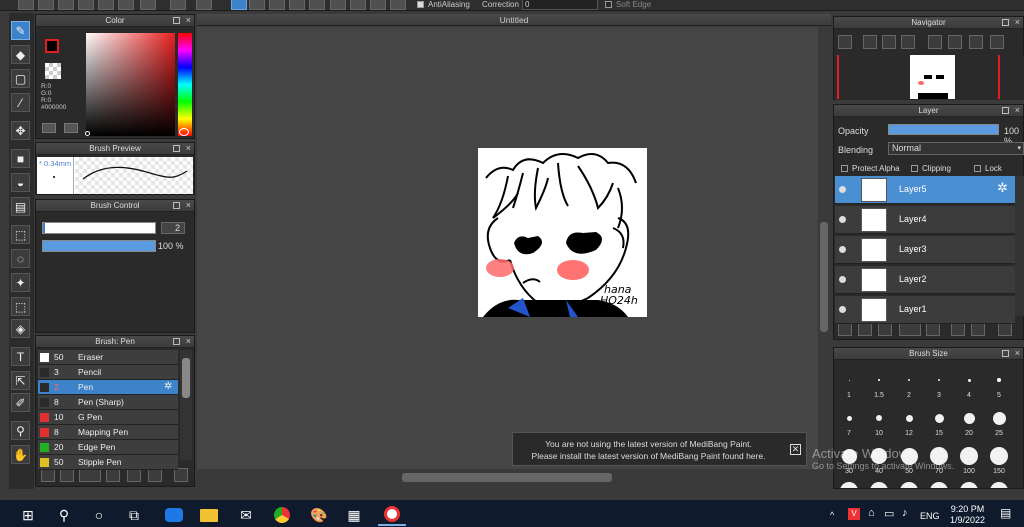 The height and width of the screenshot is (527, 1024). I want to click on layer-row: Layer2, so click(925, 280).